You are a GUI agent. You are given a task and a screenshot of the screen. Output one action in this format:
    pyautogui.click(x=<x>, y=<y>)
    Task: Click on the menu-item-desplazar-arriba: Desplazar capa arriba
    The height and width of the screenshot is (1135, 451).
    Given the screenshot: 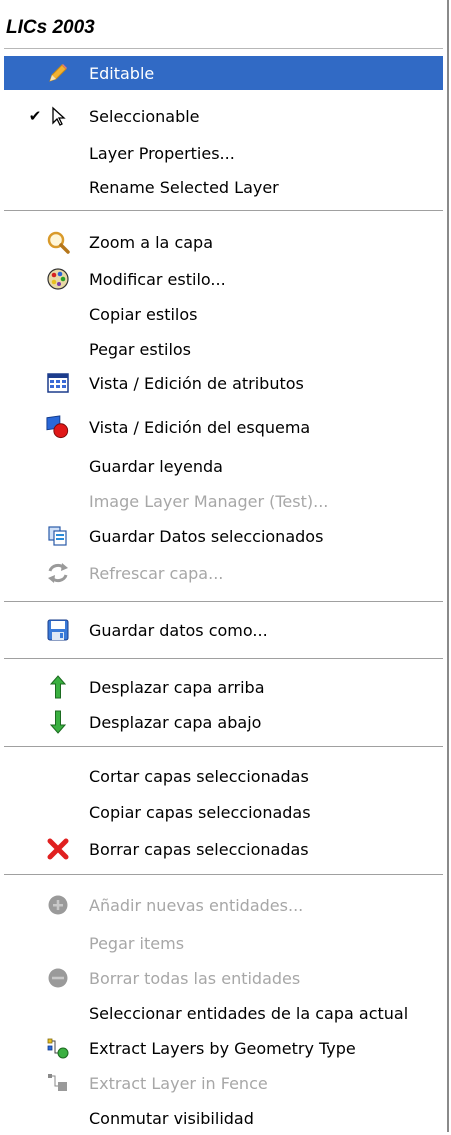 What is the action you would take?
    pyautogui.click(x=223, y=687)
    